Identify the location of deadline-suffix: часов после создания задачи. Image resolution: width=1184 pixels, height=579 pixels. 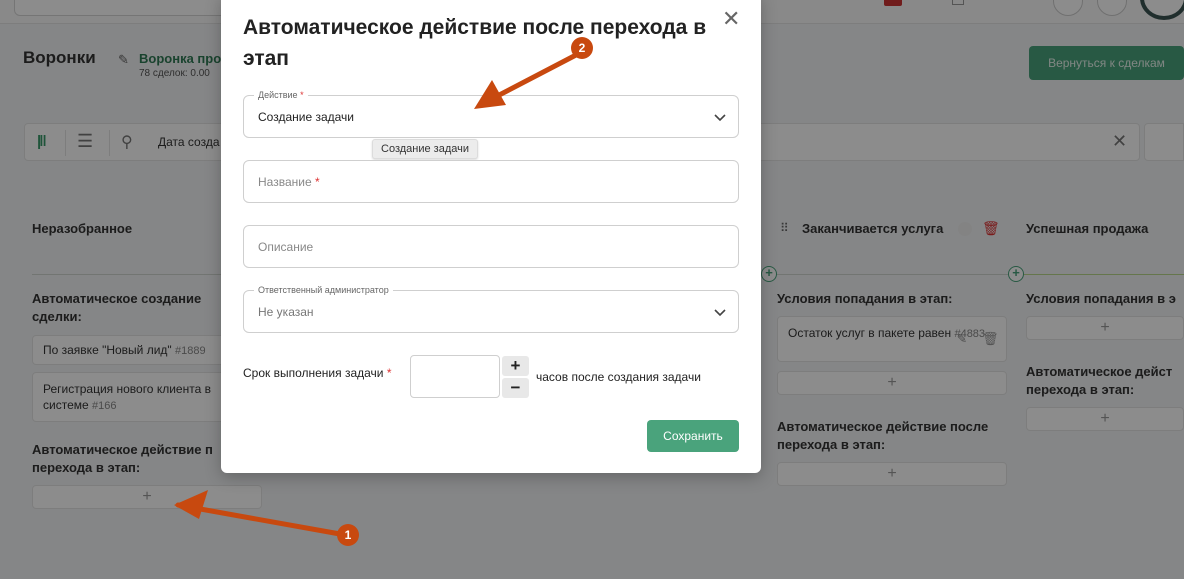
(618, 377).